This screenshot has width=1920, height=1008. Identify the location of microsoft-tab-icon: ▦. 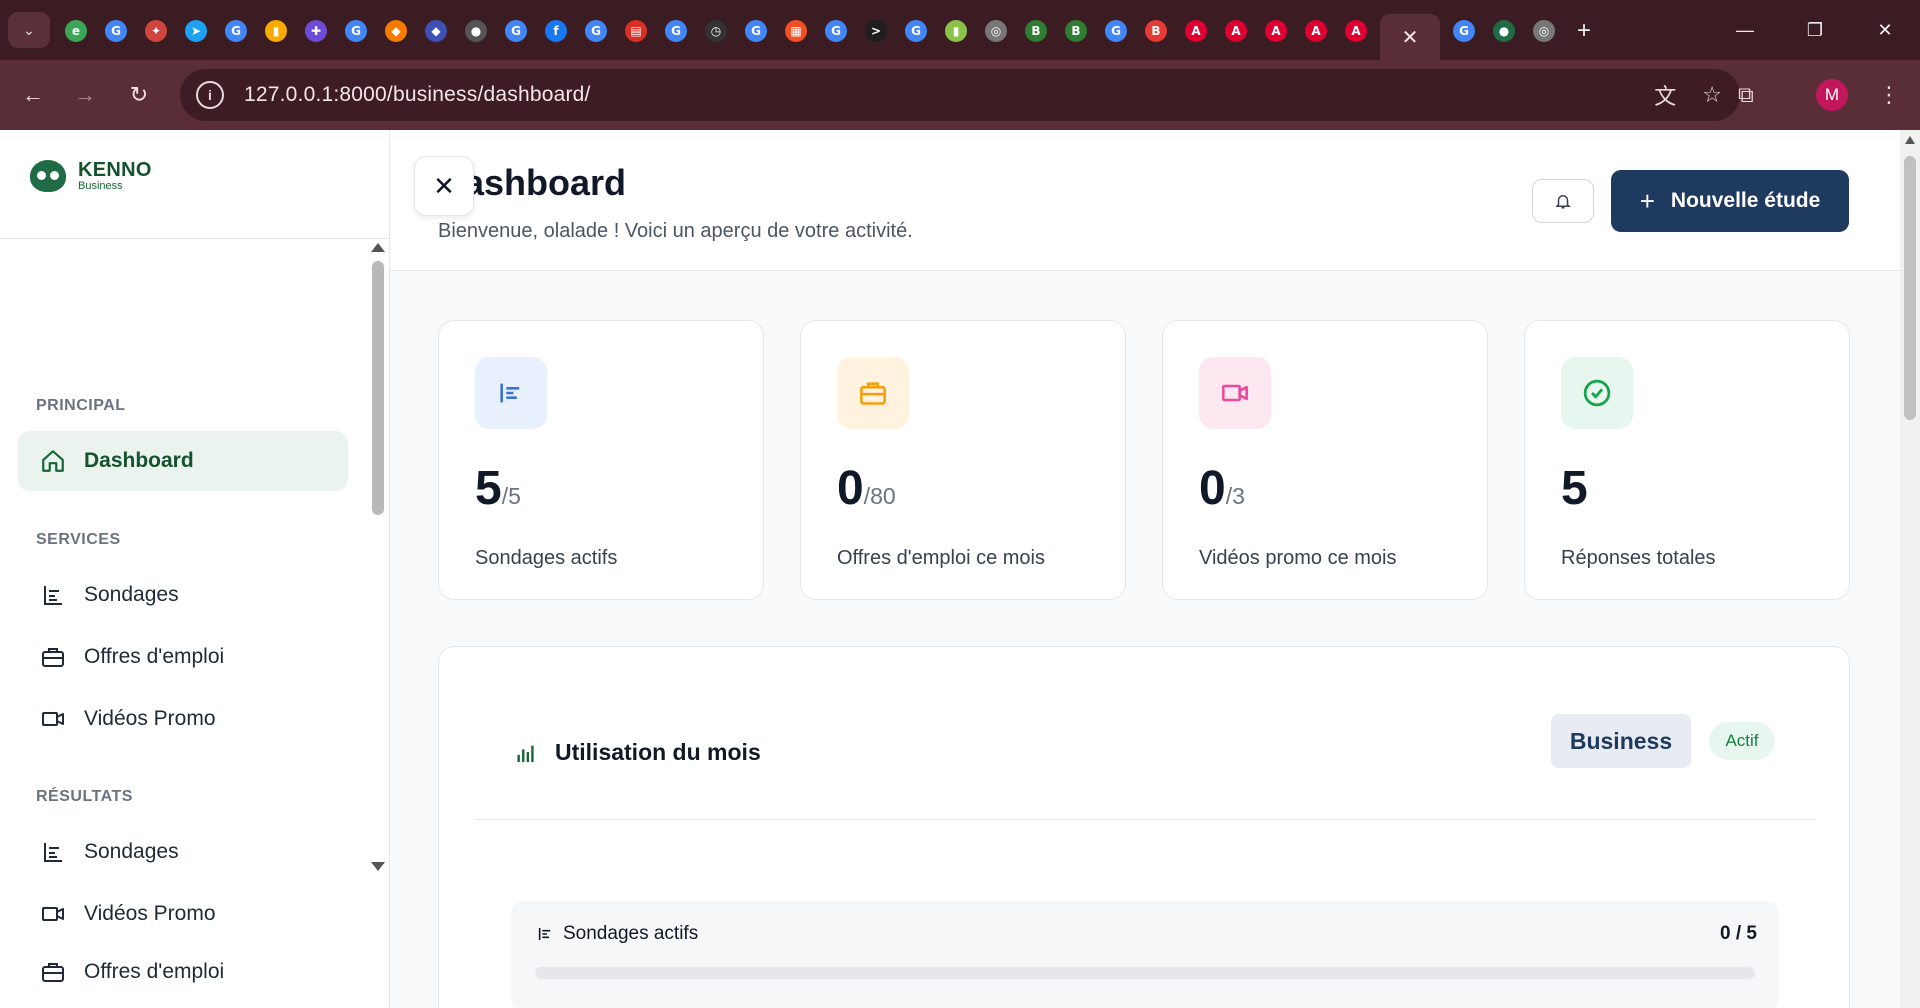
(796, 31).